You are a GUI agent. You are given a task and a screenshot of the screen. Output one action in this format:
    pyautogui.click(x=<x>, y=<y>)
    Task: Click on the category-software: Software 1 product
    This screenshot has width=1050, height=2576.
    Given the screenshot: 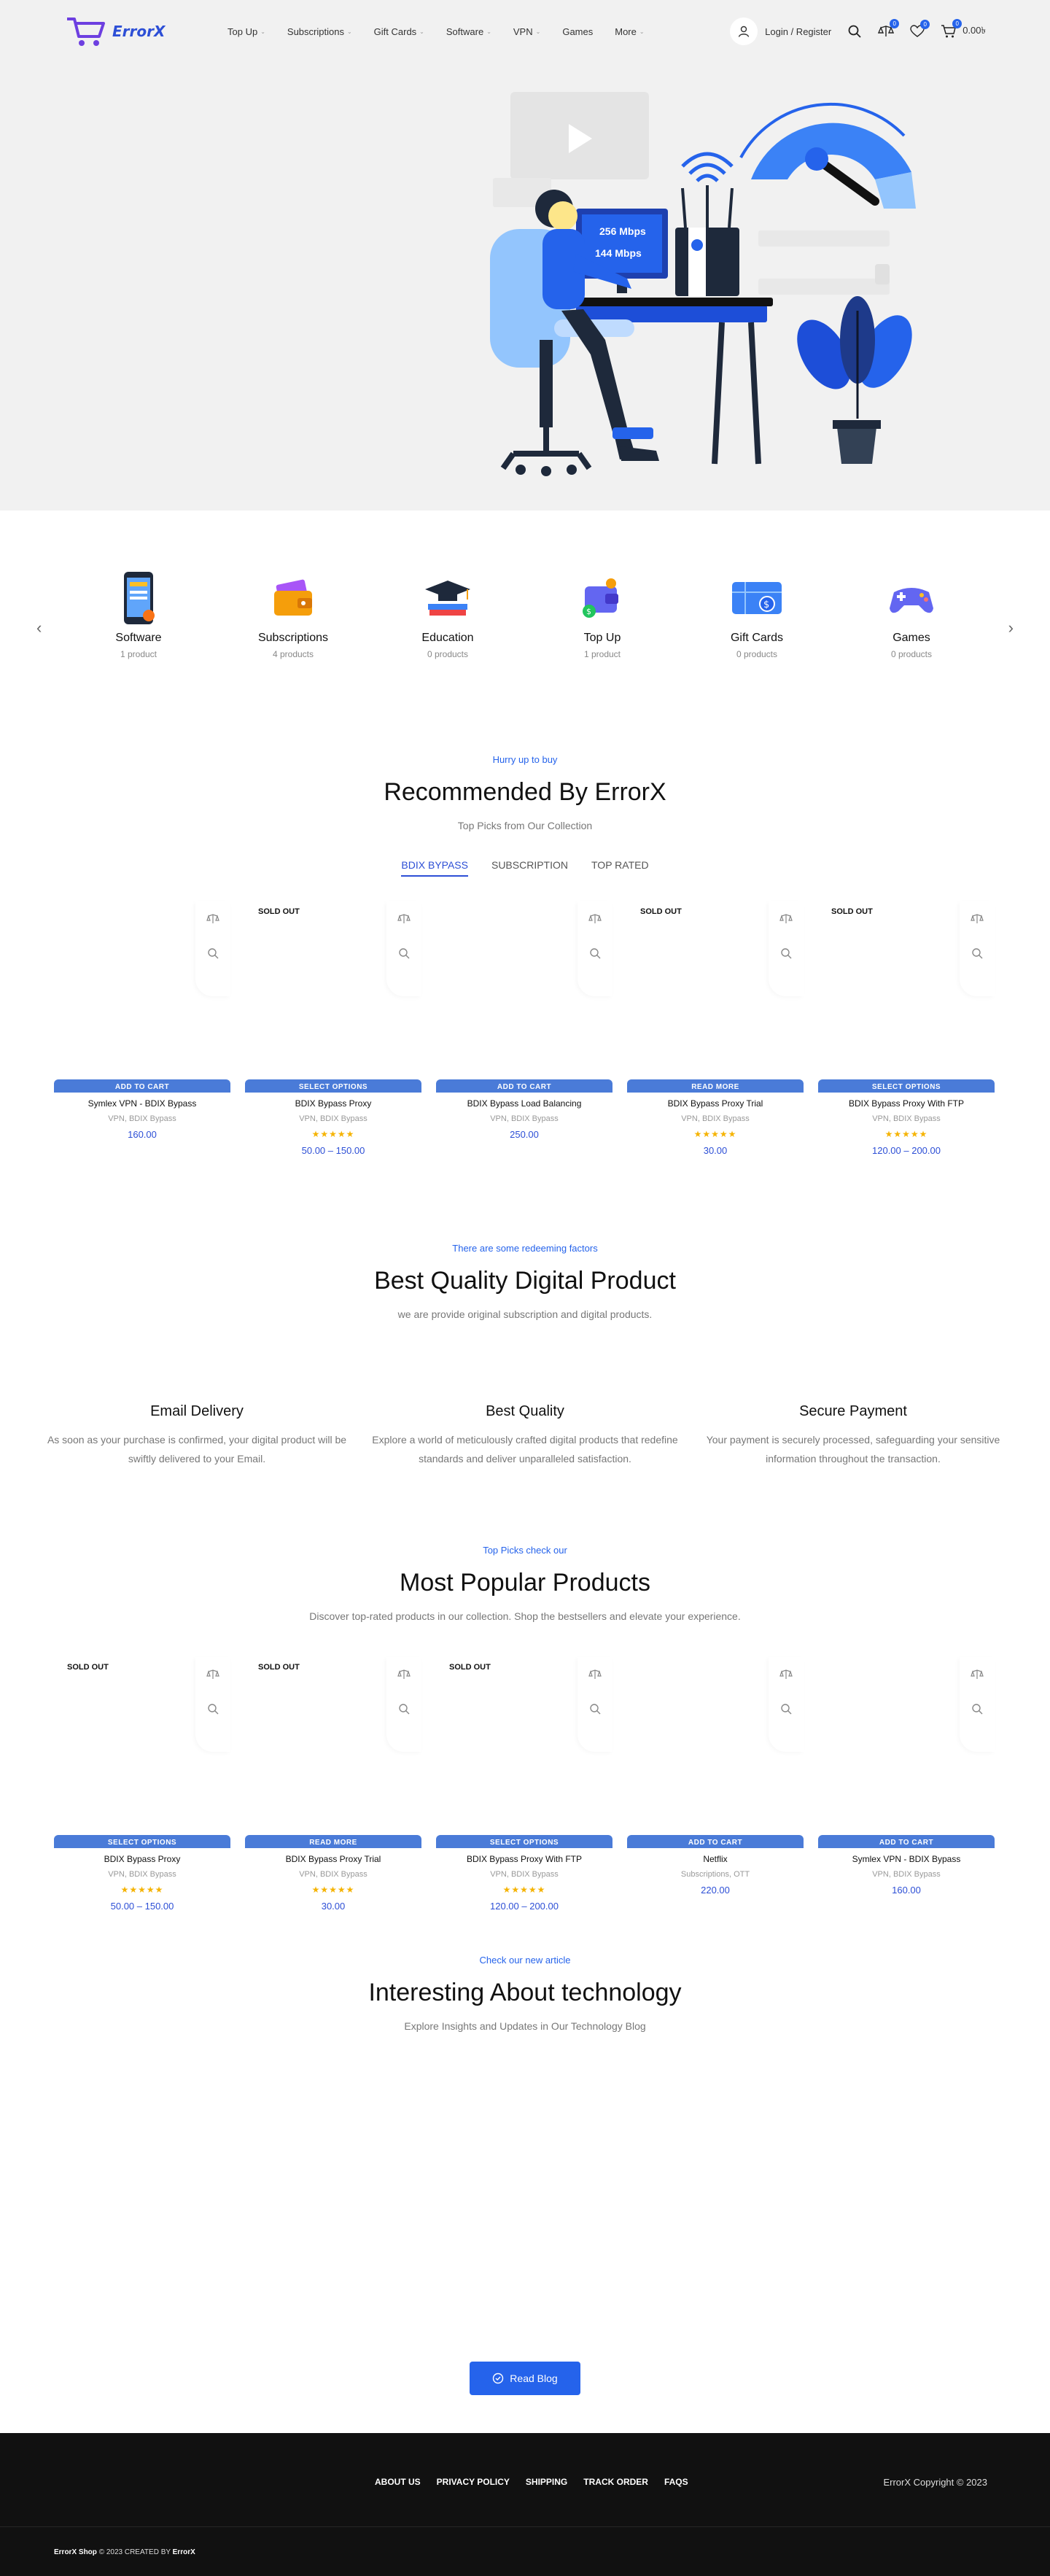 What is the action you would take?
    pyautogui.click(x=138, y=614)
    